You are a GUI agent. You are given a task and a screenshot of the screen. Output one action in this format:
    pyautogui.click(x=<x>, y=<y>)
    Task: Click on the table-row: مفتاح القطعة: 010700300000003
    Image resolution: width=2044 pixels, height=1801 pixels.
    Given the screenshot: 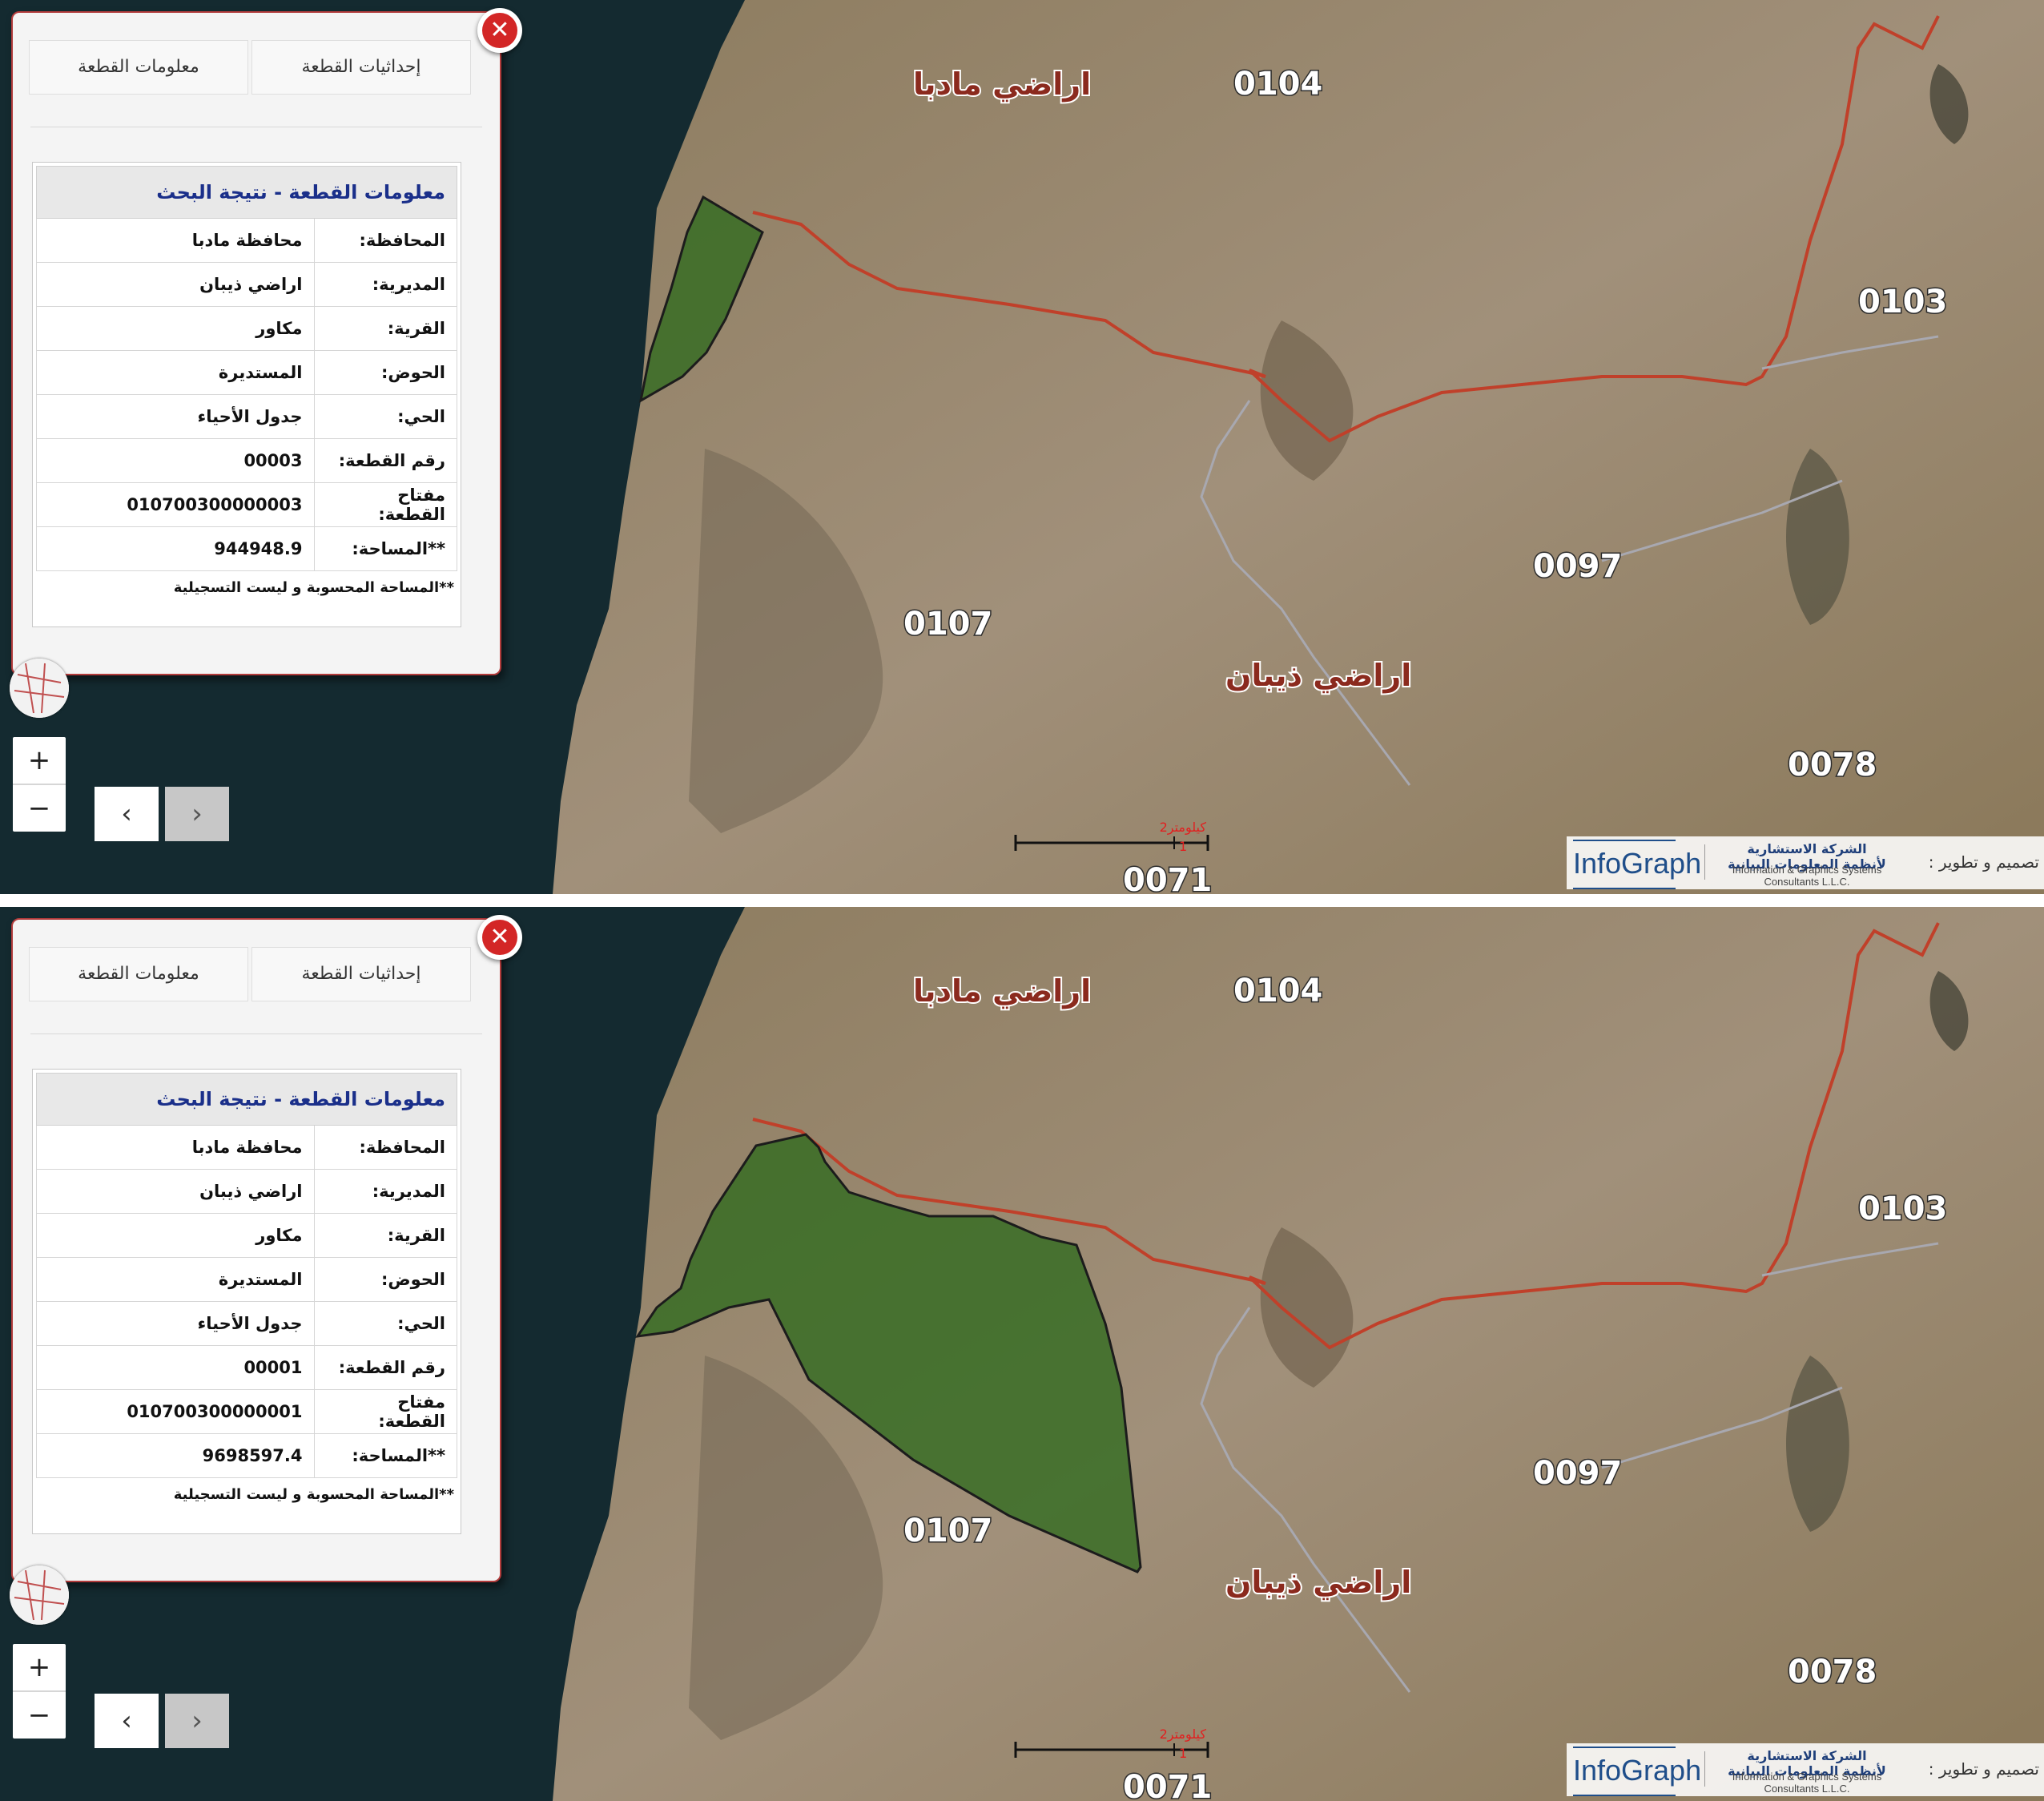 What is the action you would take?
    pyautogui.click(x=247, y=505)
    